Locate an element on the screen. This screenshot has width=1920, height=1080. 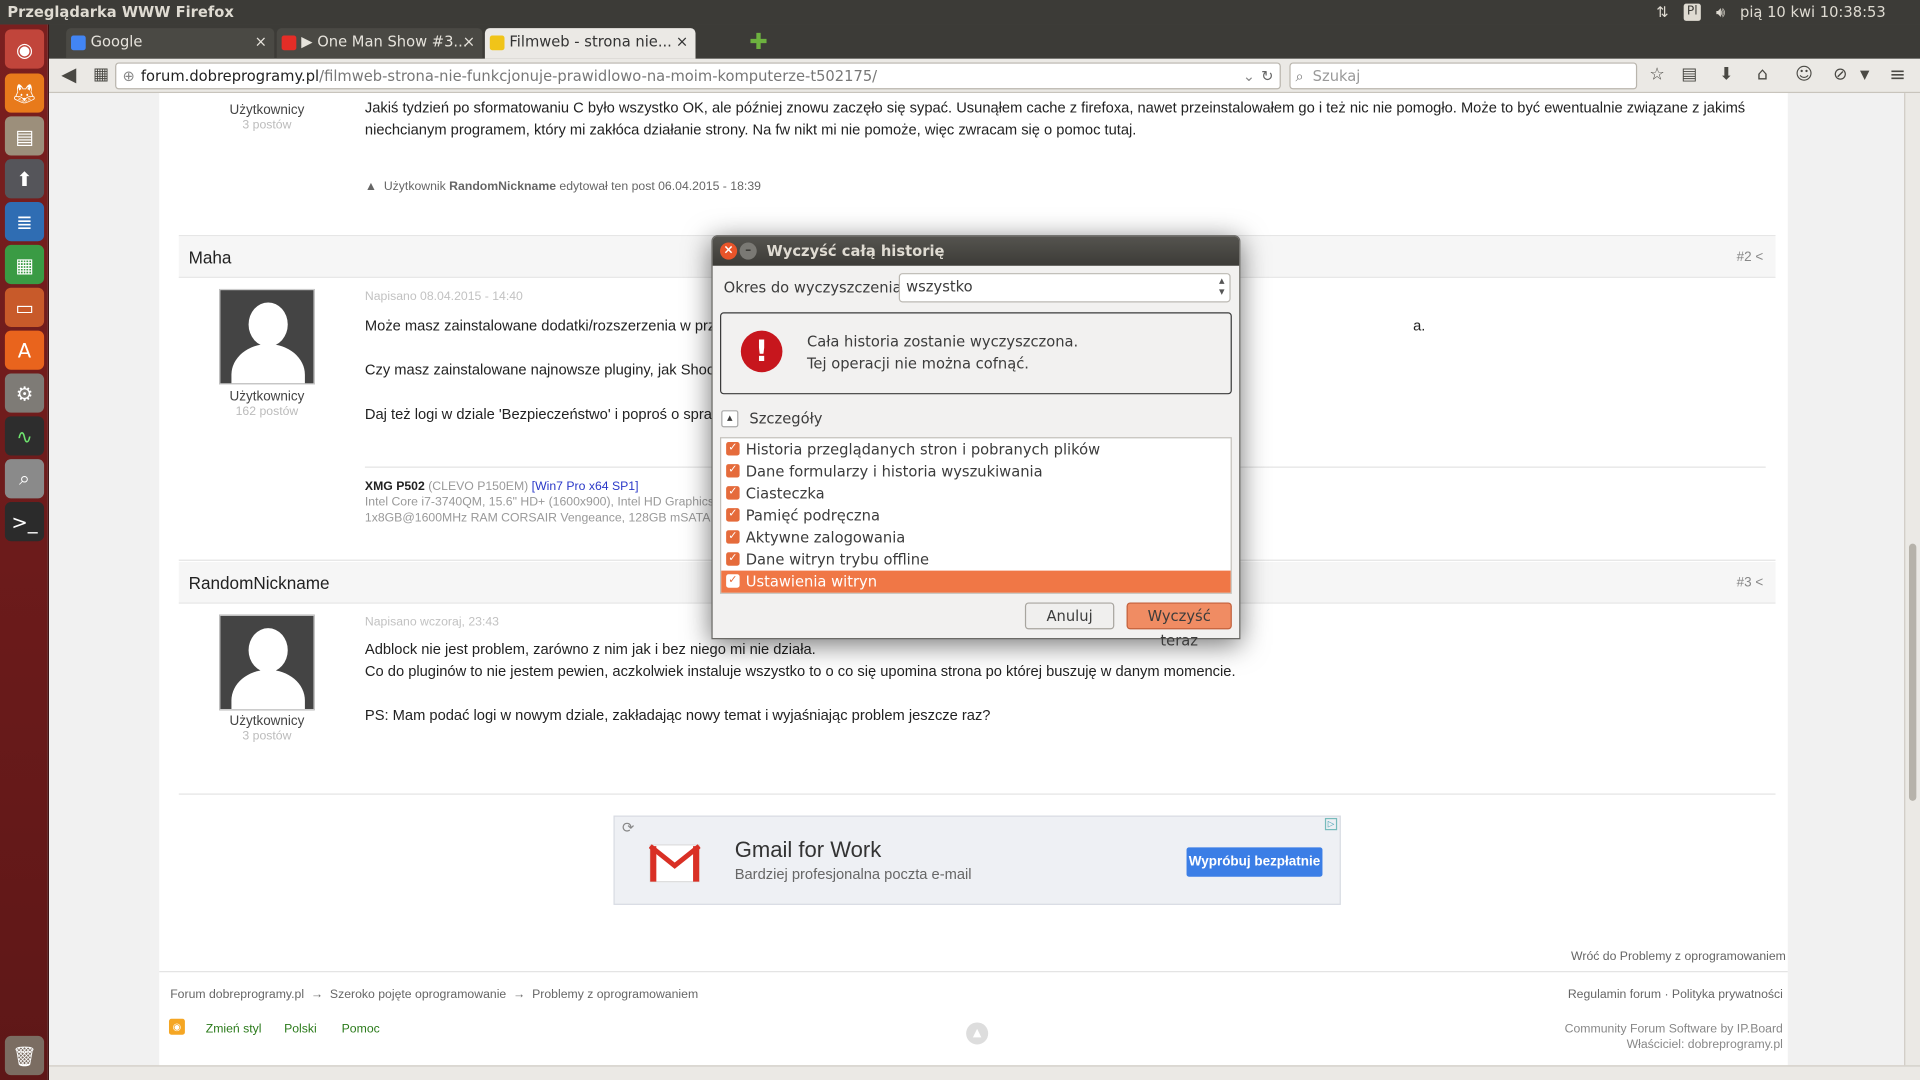
post-number: #3 < is located at coordinates (1750, 583).